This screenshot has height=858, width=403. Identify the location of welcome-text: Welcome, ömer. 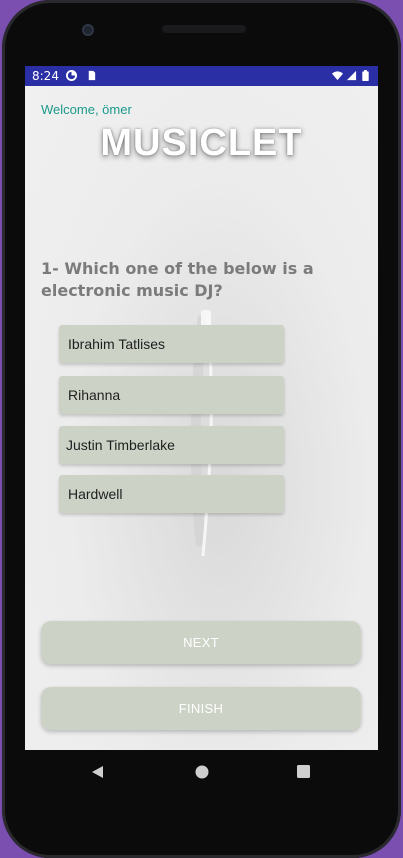
(86, 109).